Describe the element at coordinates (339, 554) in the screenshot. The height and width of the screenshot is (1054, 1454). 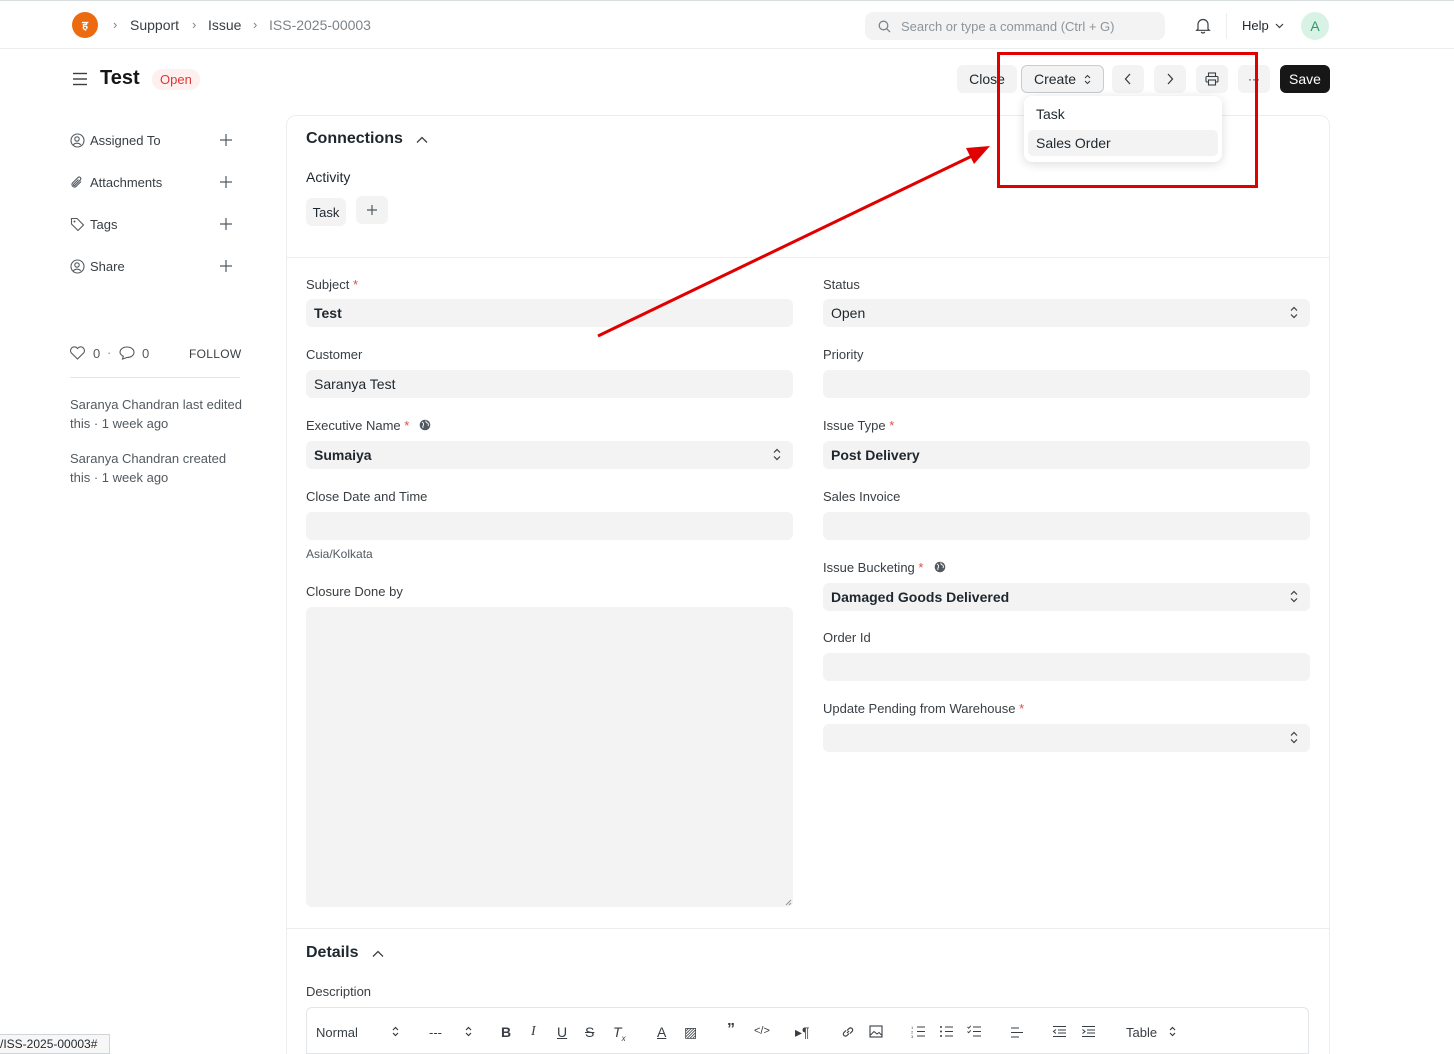
I see `timezone-text: Asia/Kolkata` at that location.